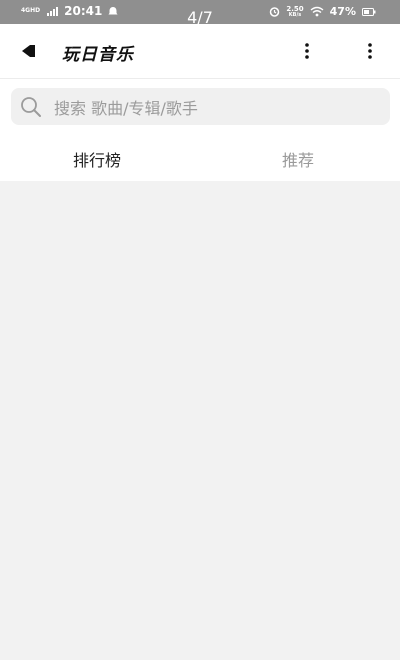 The height and width of the screenshot is (660, 400). I want to click on app-title: 玩日音乐, so click(98, 55).